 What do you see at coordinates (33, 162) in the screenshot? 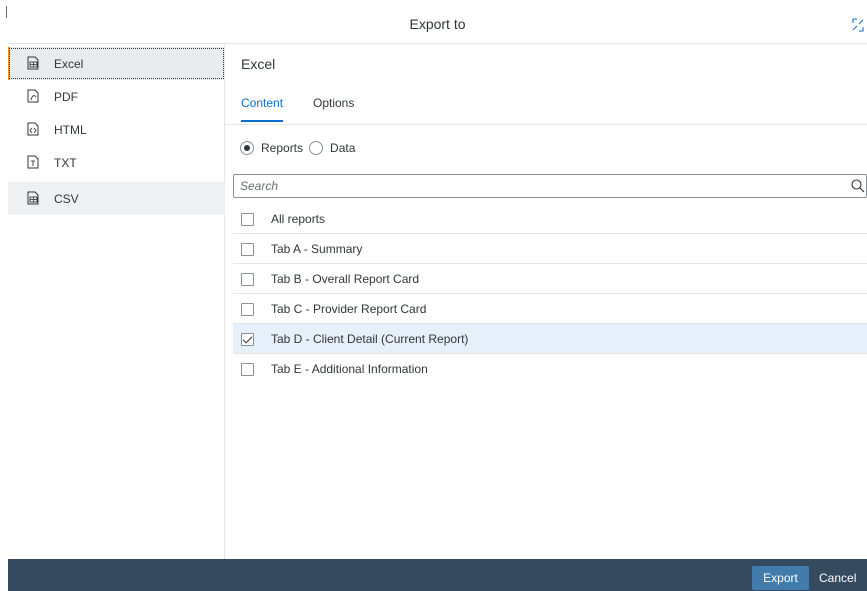
I see `txt-icon` at bounding box center [33, 162].